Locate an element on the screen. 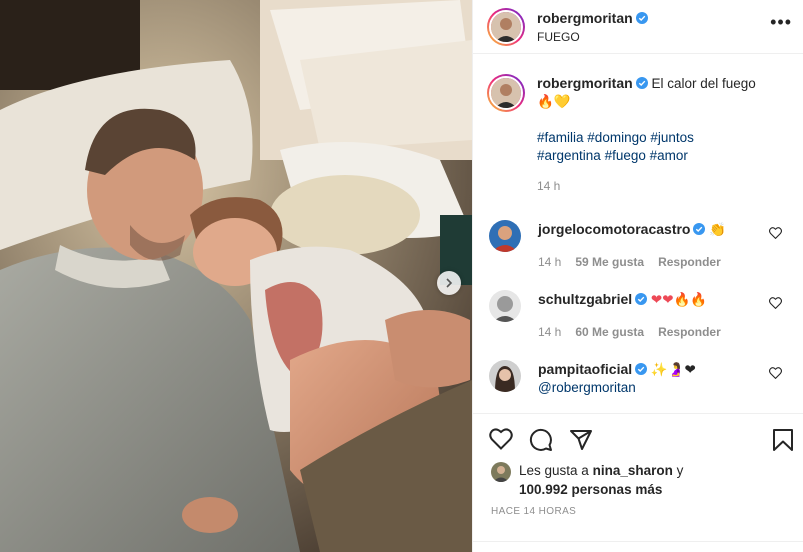 Image resolution: width=803 pixels, height=552 pixels. carousel-next-button is located at coordinates (449, 283).